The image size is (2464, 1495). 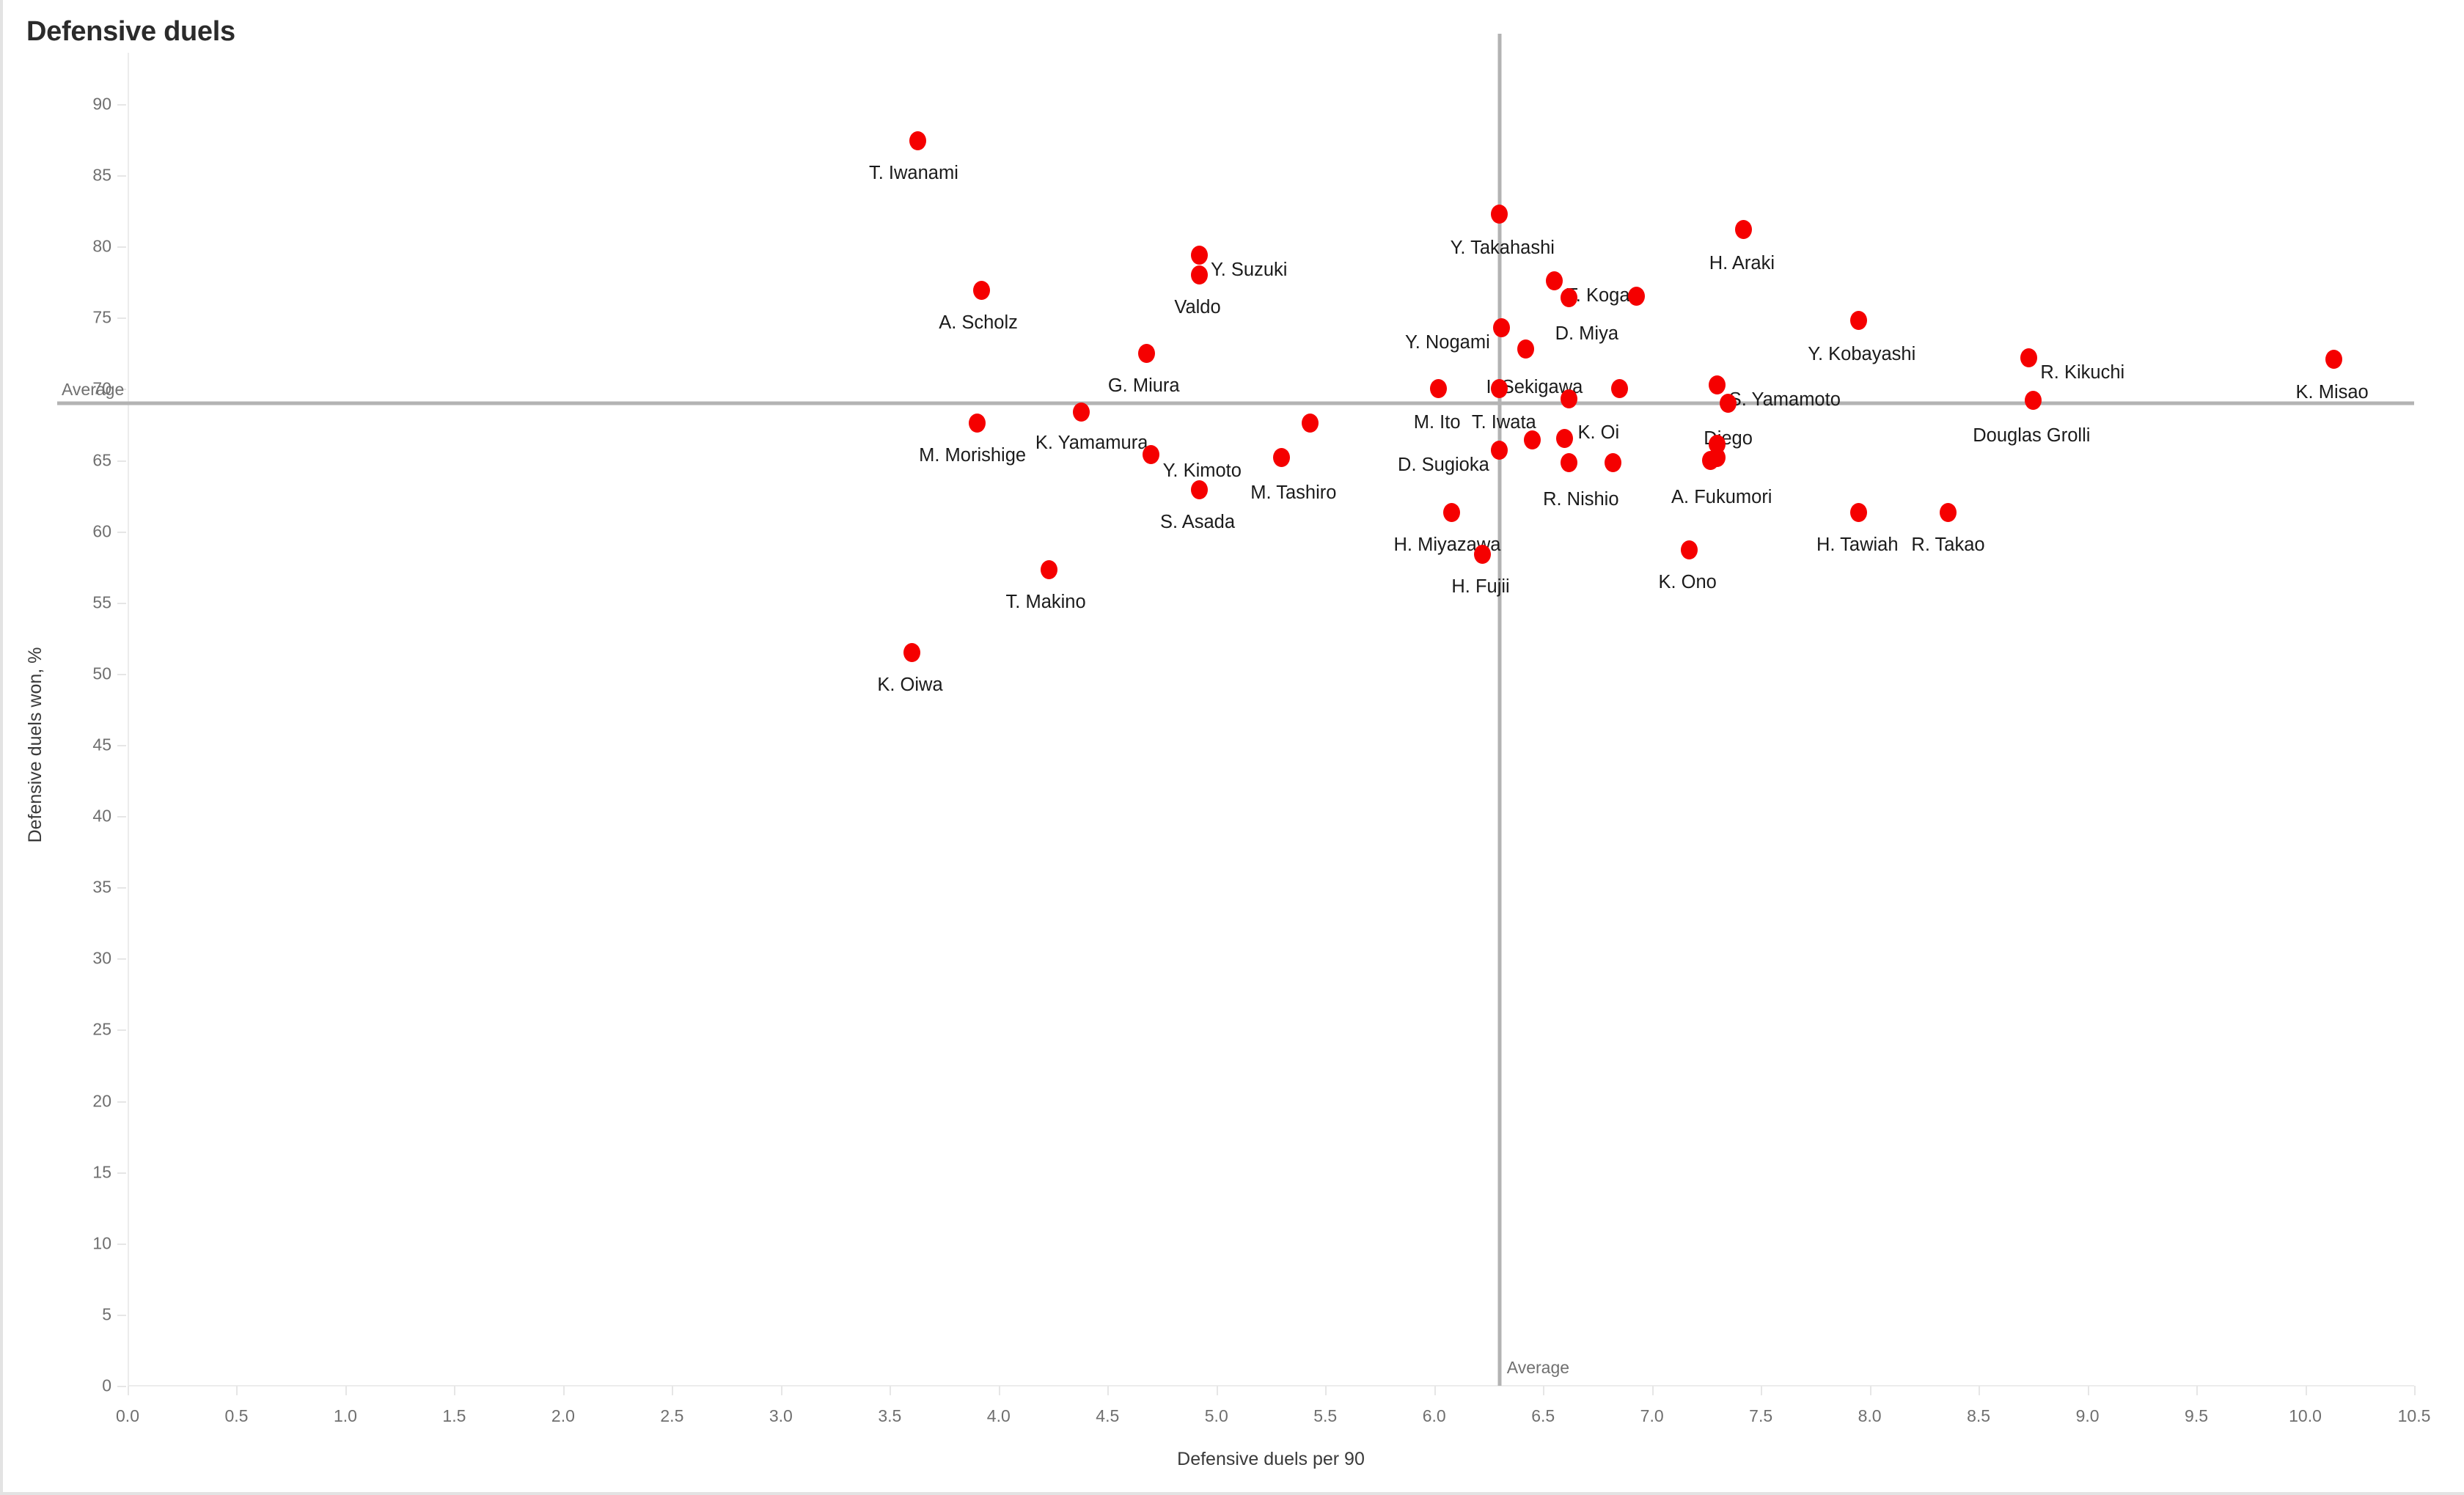 I want to click on scatter-point-label: M. Ito, so click(x=1437, y=422).